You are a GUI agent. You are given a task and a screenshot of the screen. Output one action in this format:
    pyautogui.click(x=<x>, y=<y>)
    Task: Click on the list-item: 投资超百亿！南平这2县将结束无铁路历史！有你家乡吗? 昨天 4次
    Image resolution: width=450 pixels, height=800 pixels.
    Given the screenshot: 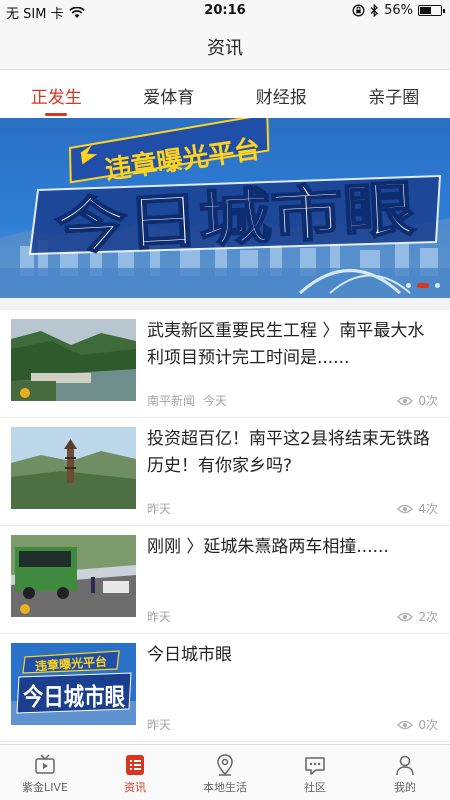 What is the action you would take?
    pyautogui.click(x=225, y=472)
    